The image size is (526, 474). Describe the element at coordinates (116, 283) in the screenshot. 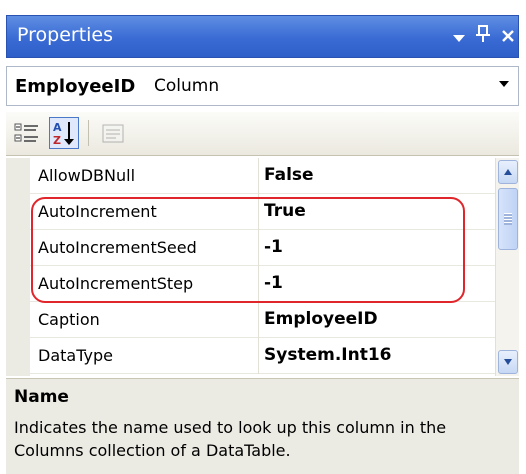

I see `property-name: AutoIncrementStep` at that location.